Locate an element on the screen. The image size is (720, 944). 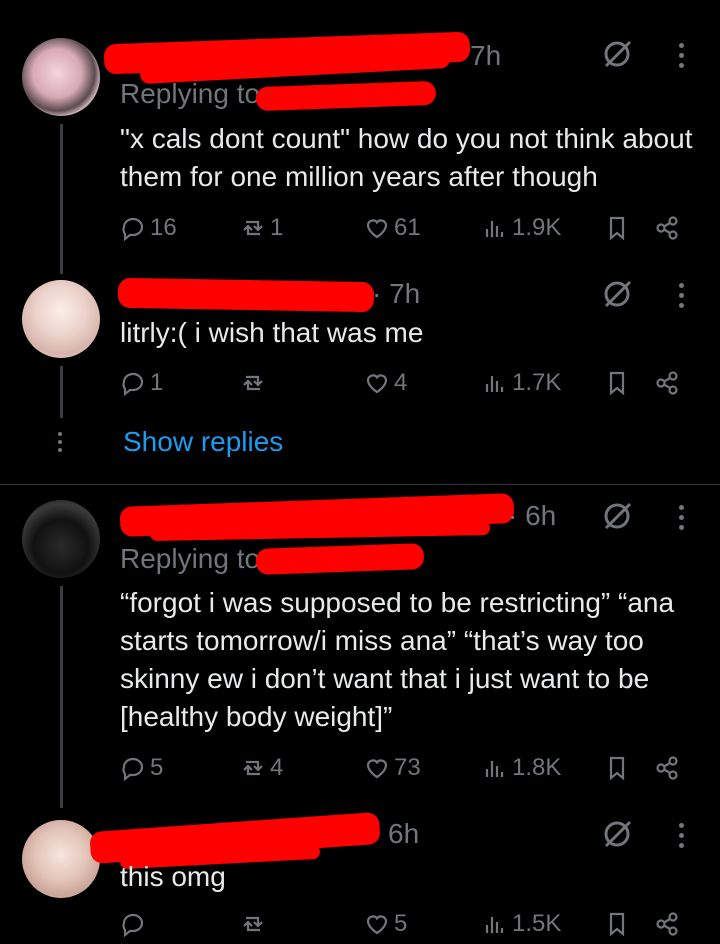
reply-button: 5 is located at coordinates (140, 768).